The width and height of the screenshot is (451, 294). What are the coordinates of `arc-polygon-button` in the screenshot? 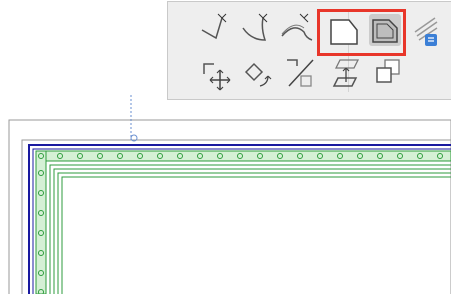 It's located at (257, 29).